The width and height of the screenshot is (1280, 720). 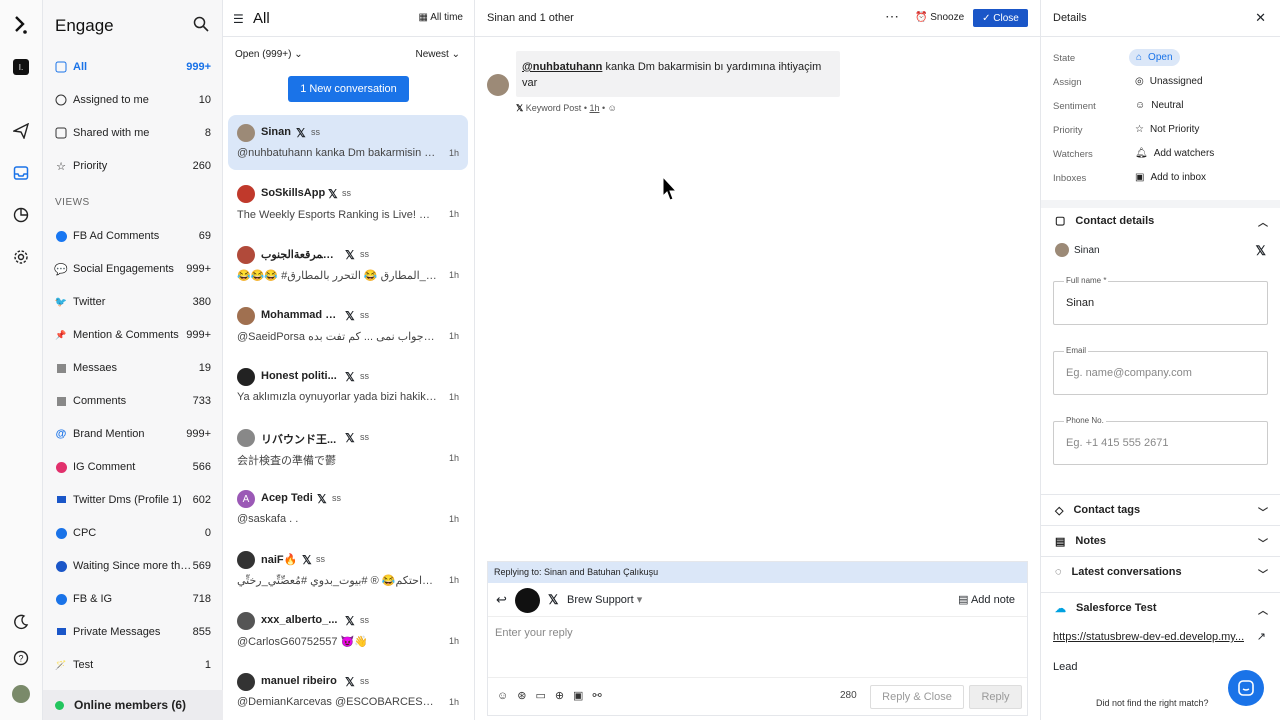 I want to click on reply-arrow-icon: ↩, so click(x=501, y=600).